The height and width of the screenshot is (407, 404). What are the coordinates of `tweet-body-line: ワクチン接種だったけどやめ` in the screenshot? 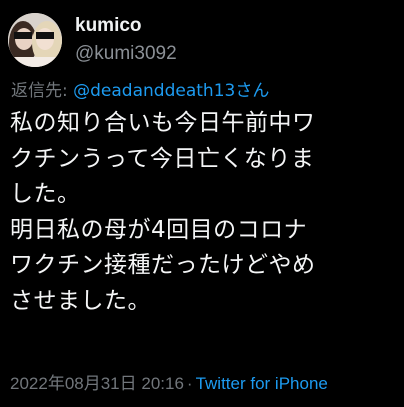 It's located at (163, 265).